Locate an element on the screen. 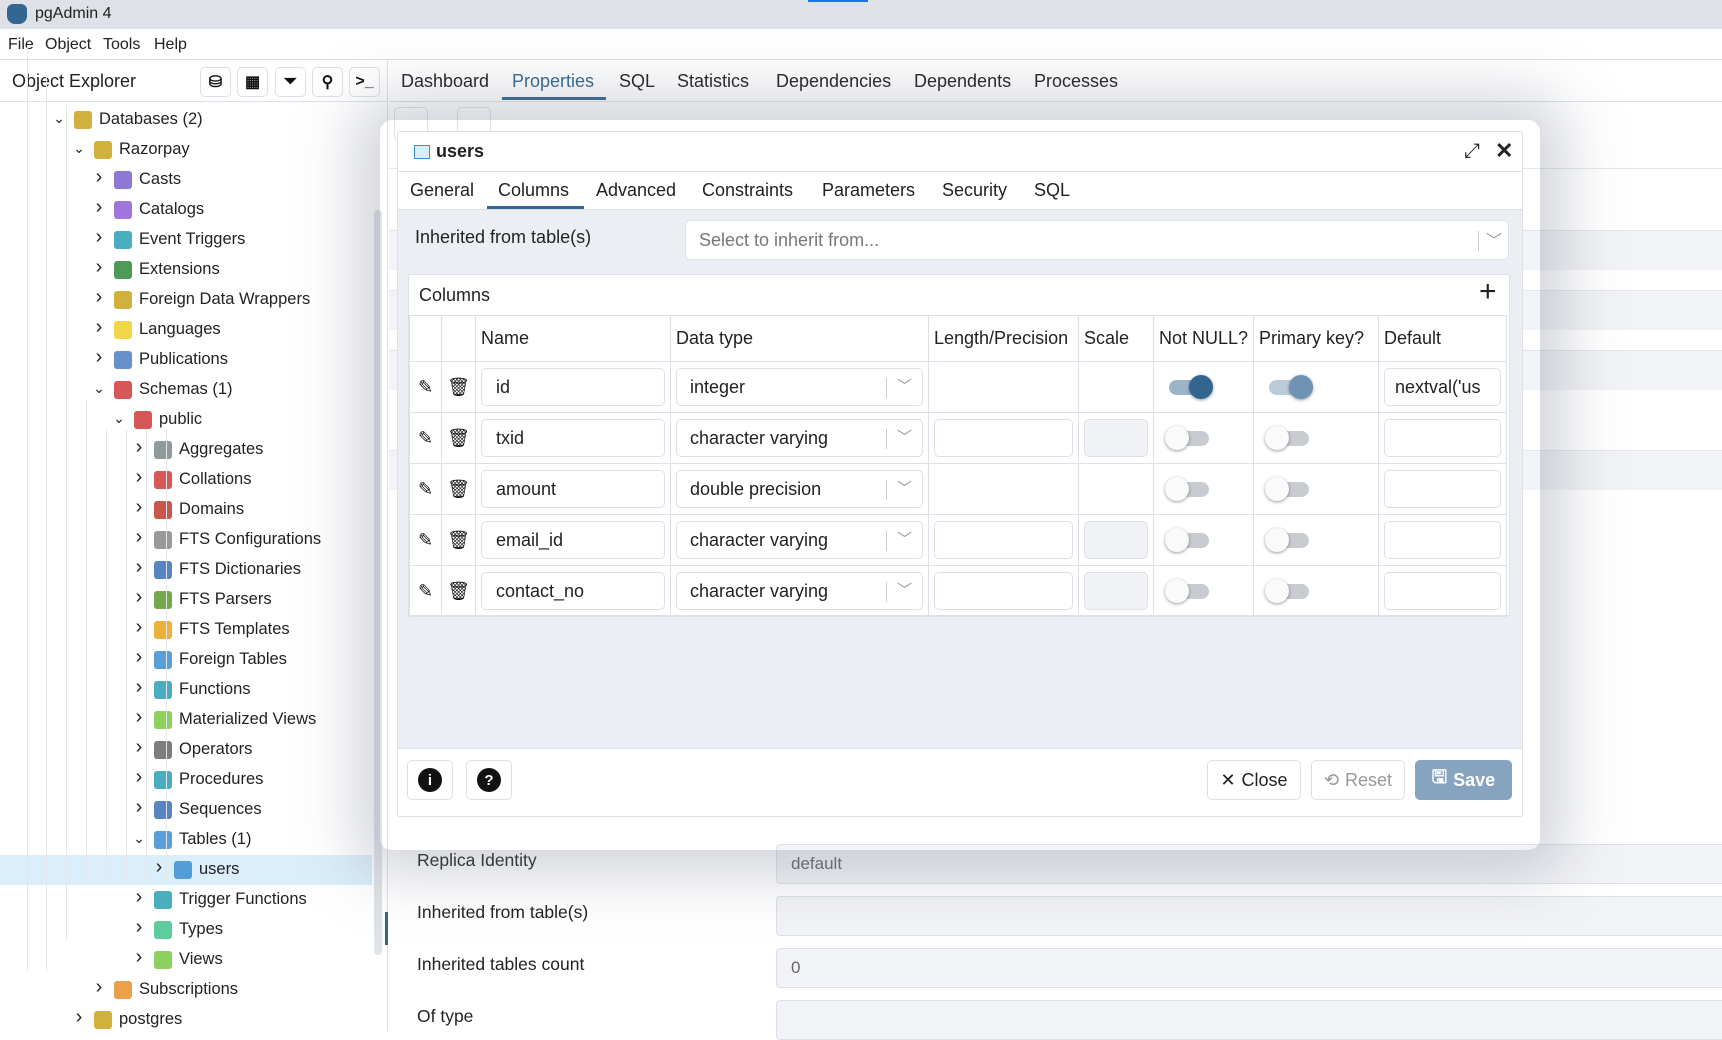  tree-item: › Foreign Data Wrappers is located at coordinates (186, 300).